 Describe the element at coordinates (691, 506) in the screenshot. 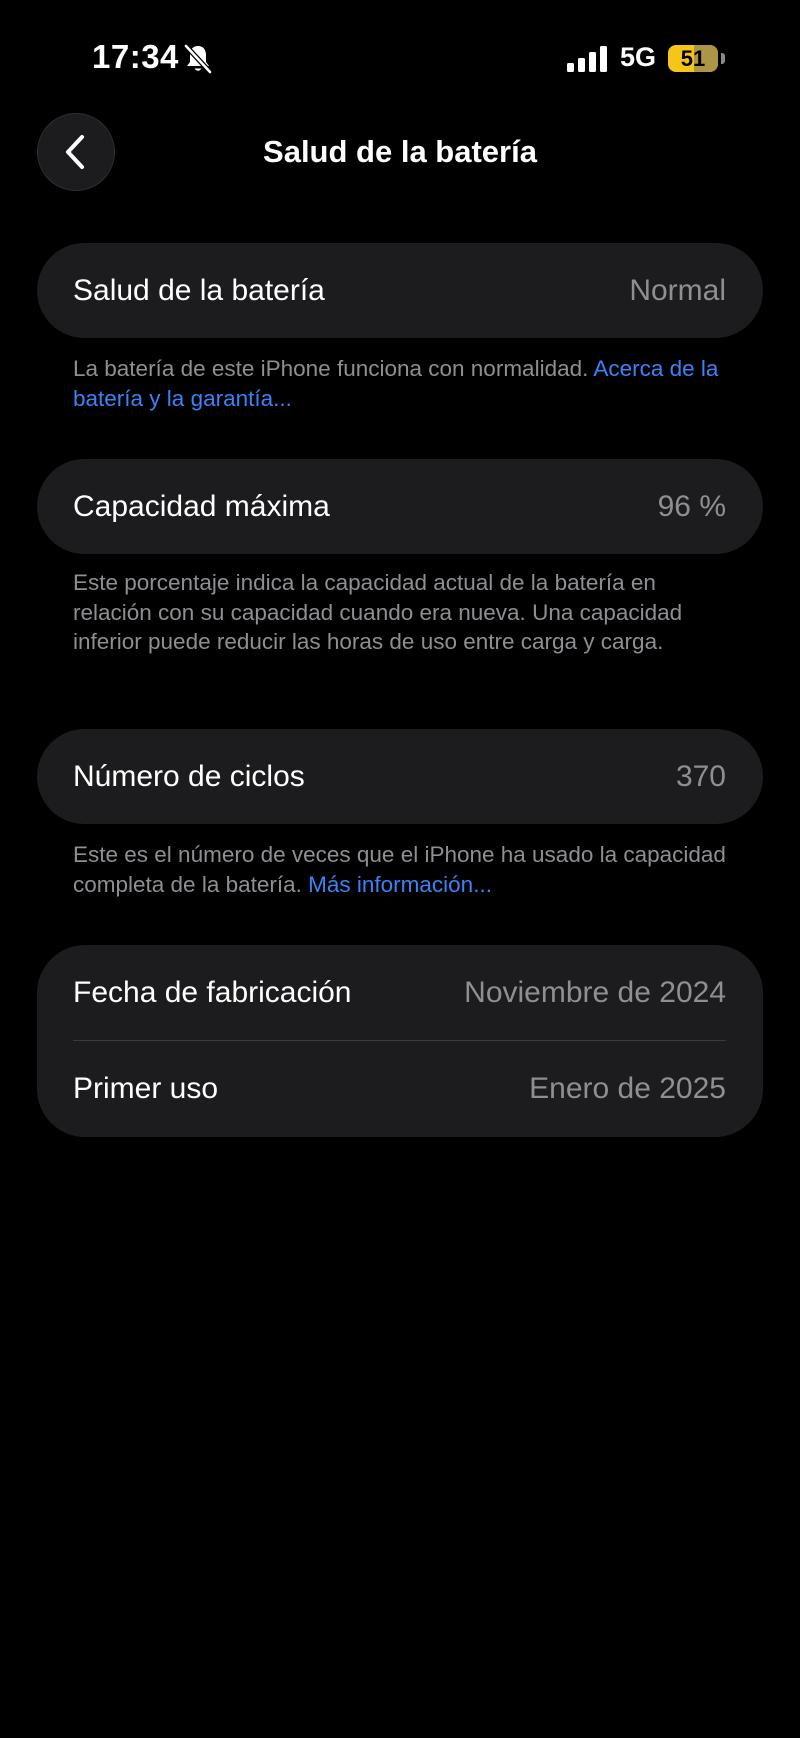

I see `max-capacity-value: 96 %` at that location.